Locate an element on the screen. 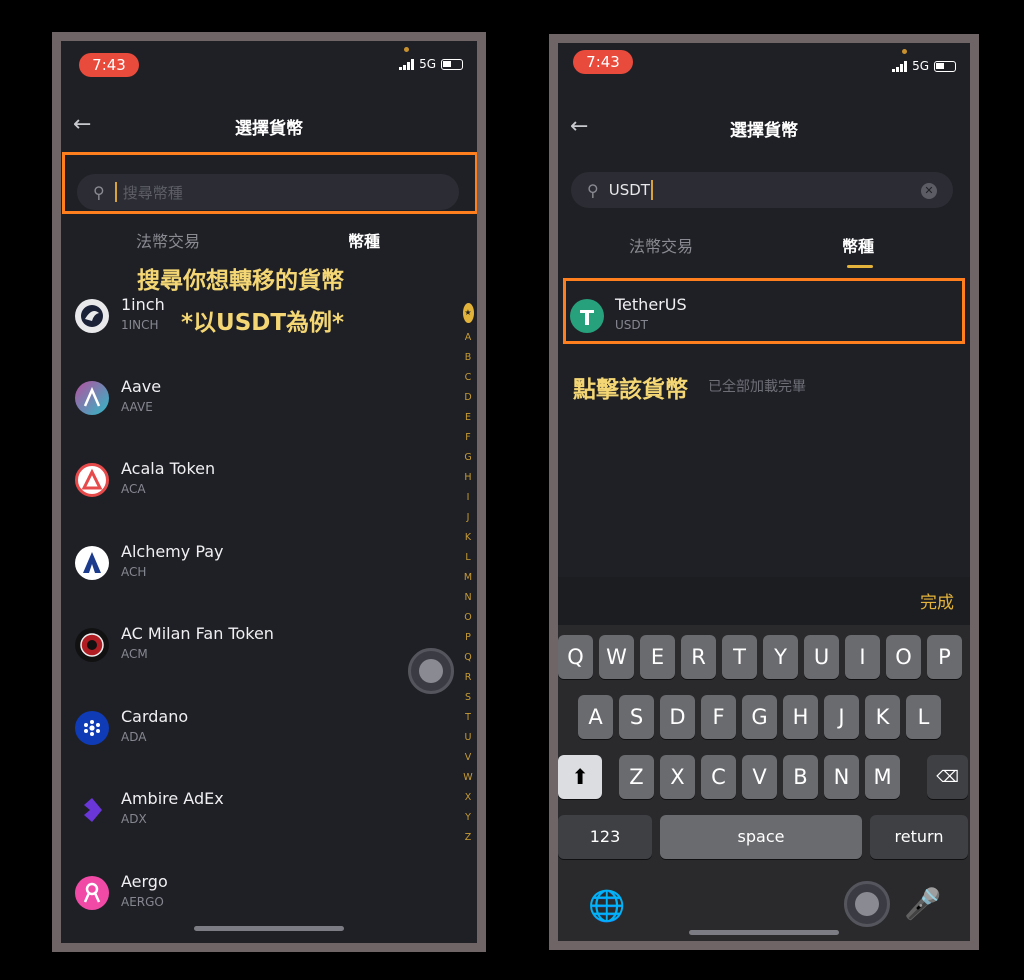  annotation-line-1: 搜尋你想轉移的貨幣 is located at coordinates (240, 281).